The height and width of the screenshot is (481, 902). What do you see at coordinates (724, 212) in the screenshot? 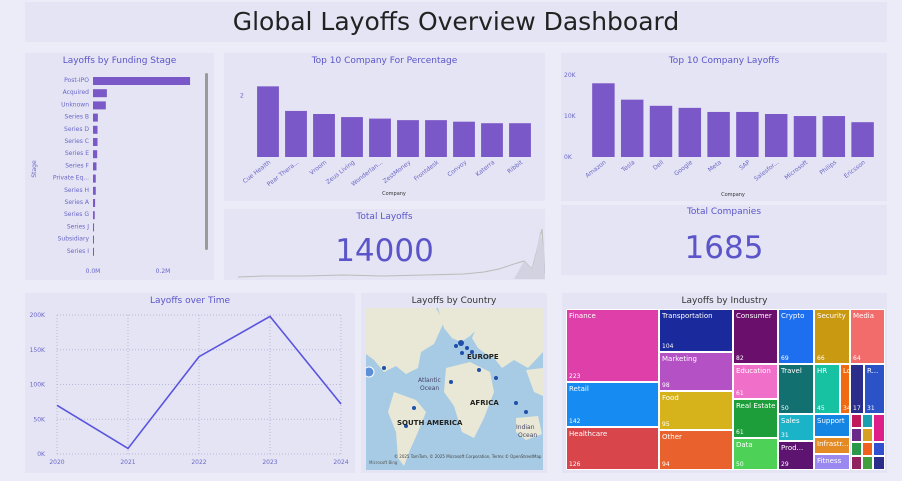
I see `total-companies-title: Total Companies` at bounding box center [724, 212].